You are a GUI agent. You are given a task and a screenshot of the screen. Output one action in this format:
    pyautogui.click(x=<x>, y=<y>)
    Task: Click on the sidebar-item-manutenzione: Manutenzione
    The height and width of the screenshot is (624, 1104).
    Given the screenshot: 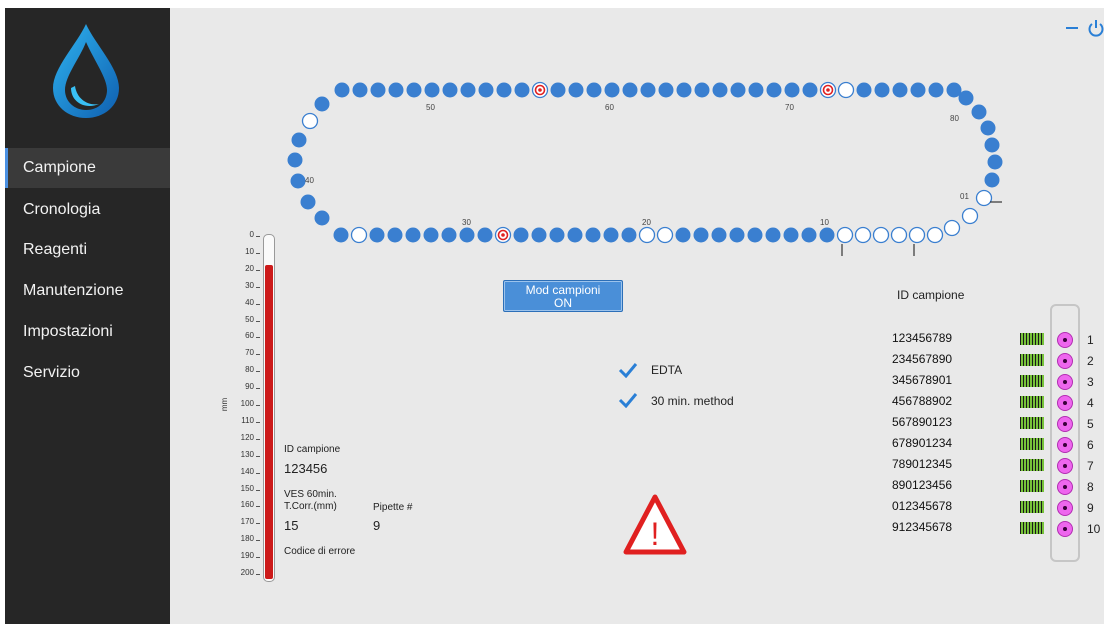 What is the action you would take?
    pyautogui.click(x=87, y=291)
    